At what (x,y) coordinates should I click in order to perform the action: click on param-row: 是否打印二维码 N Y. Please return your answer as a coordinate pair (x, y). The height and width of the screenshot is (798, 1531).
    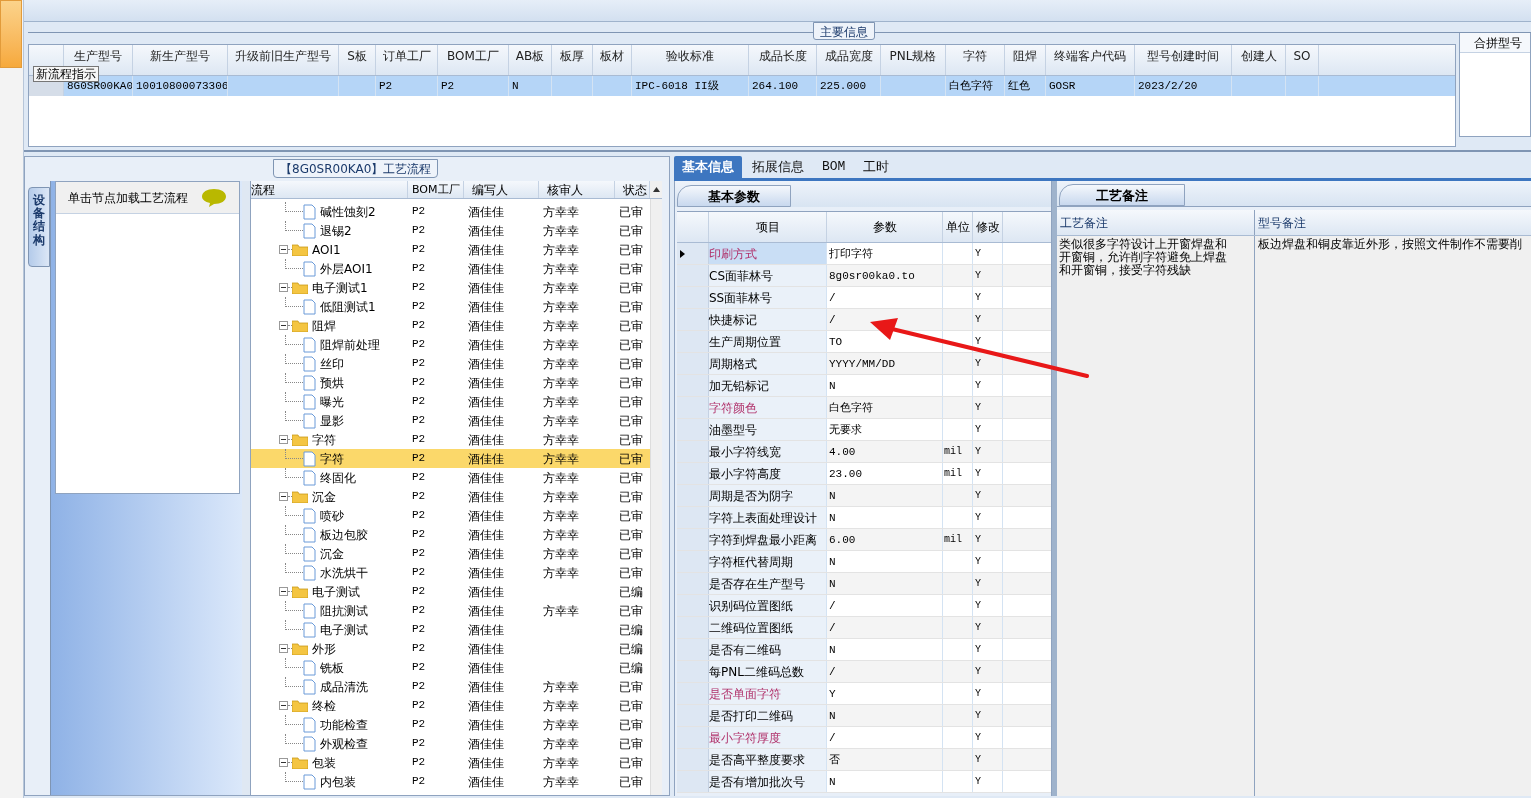
    Looking at the image, I should click on (864, 716).